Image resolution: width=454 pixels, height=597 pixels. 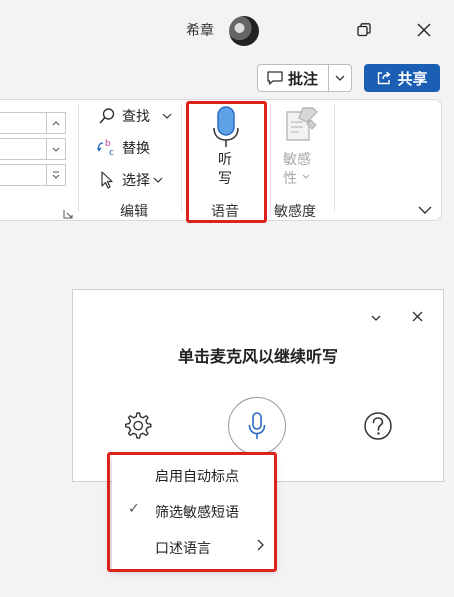 I want to click on close-window-icon, so click(x=424, y=30).